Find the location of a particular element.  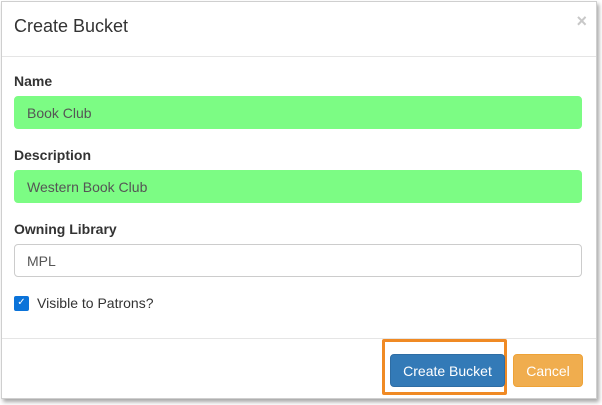

checkmark-icon: ✓ is located at coordinates (21, 302).